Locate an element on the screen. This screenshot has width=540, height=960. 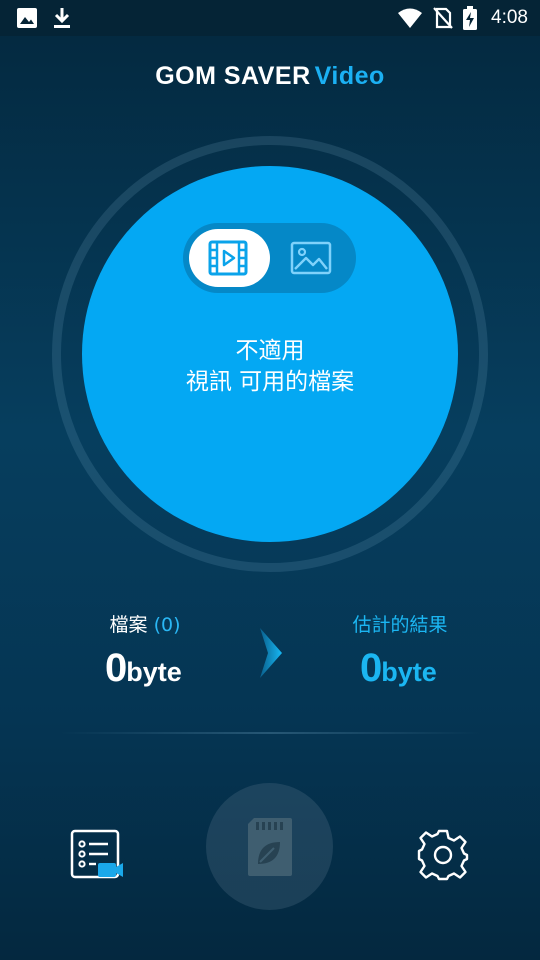
wifi-icon is located at coordinates (410, 18).